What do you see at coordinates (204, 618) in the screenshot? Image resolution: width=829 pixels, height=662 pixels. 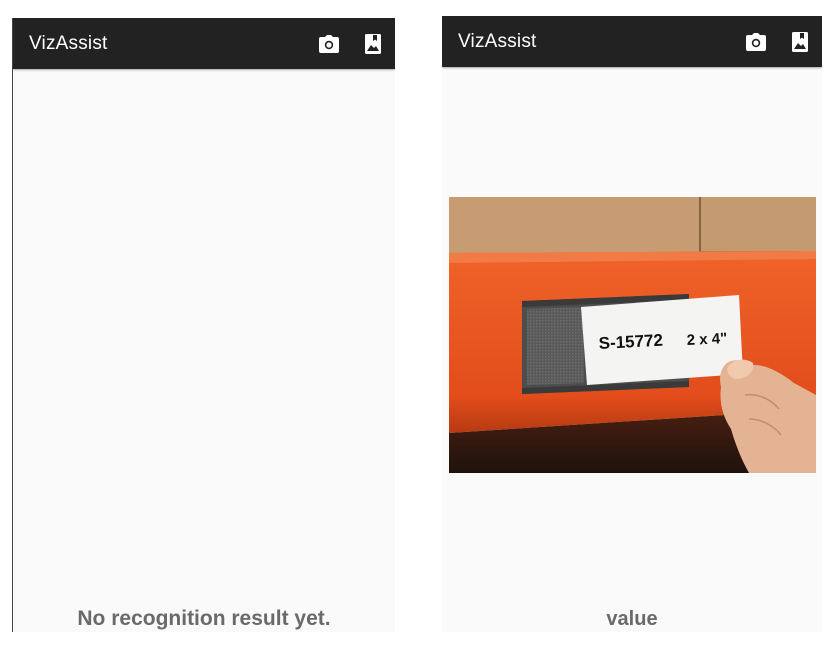 I see `recognition-result: No recognition result yet.` at bounding box center [204, 618].